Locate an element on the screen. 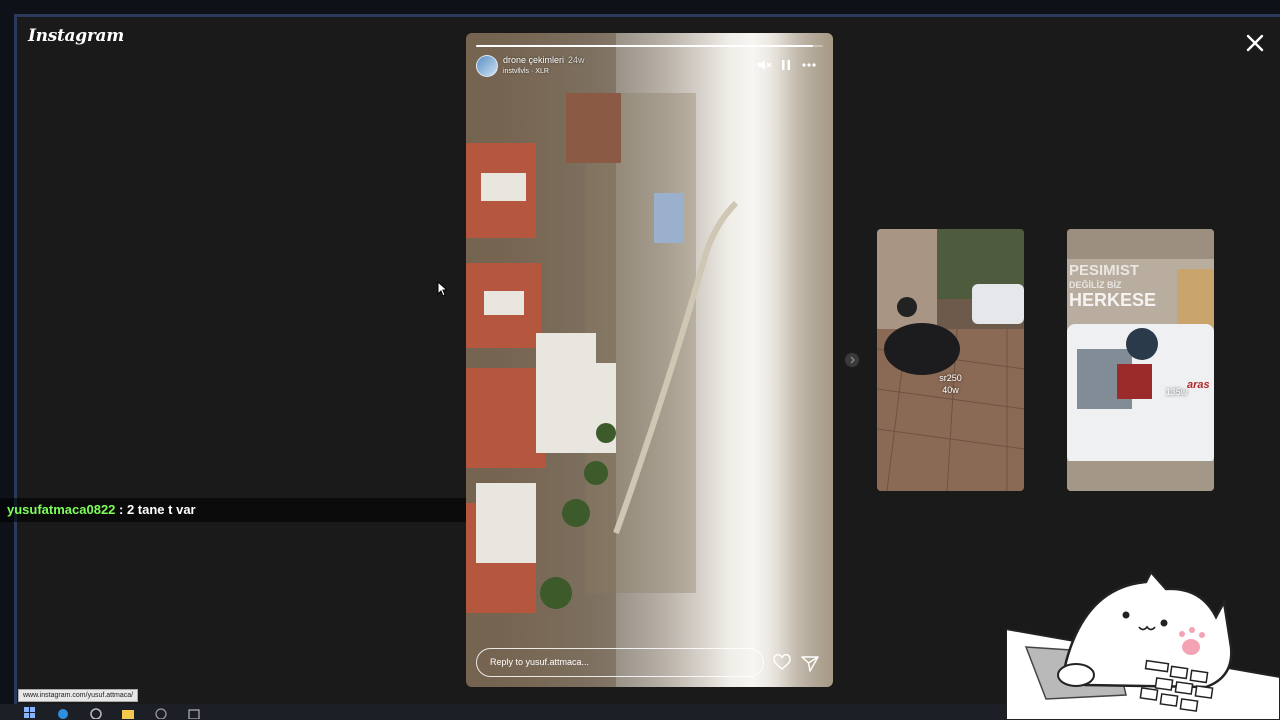 This screenshot has width=1280, height=720. folder-icon is located at coordinates (128, 713).